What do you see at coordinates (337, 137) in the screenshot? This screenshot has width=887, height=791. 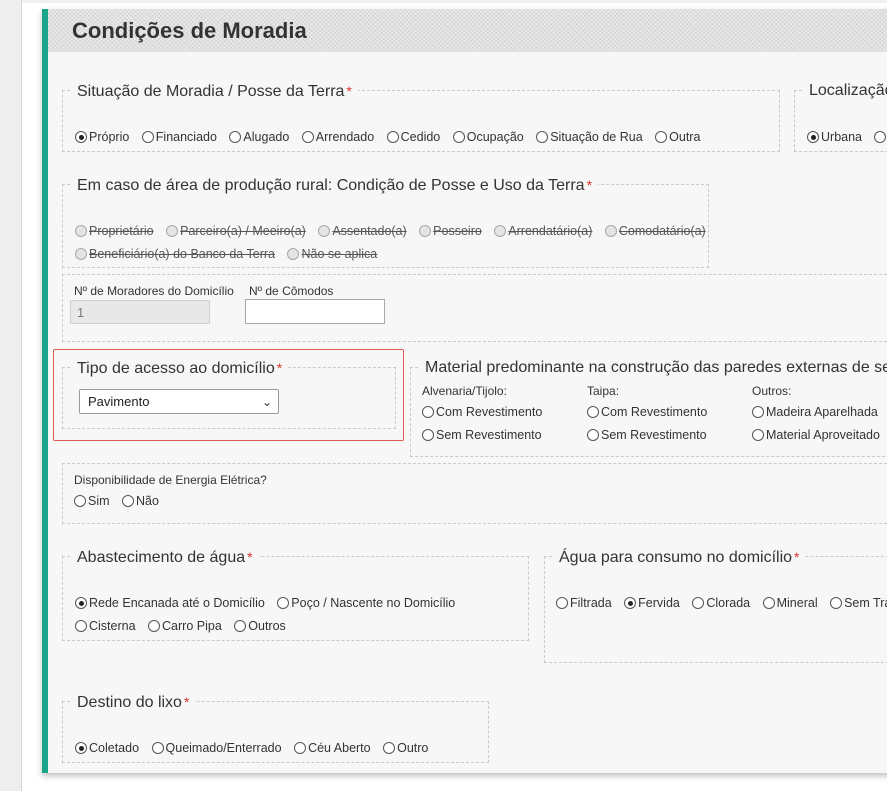 I see `radio-arrendado: Arrendado` at bounding box center [337, 137].